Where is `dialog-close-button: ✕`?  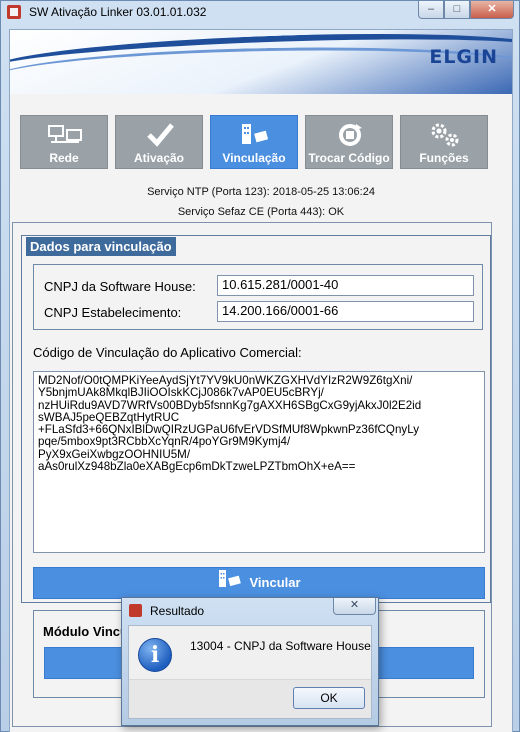 dialog-close-button: ✕ is located at coordinates (354, 606).